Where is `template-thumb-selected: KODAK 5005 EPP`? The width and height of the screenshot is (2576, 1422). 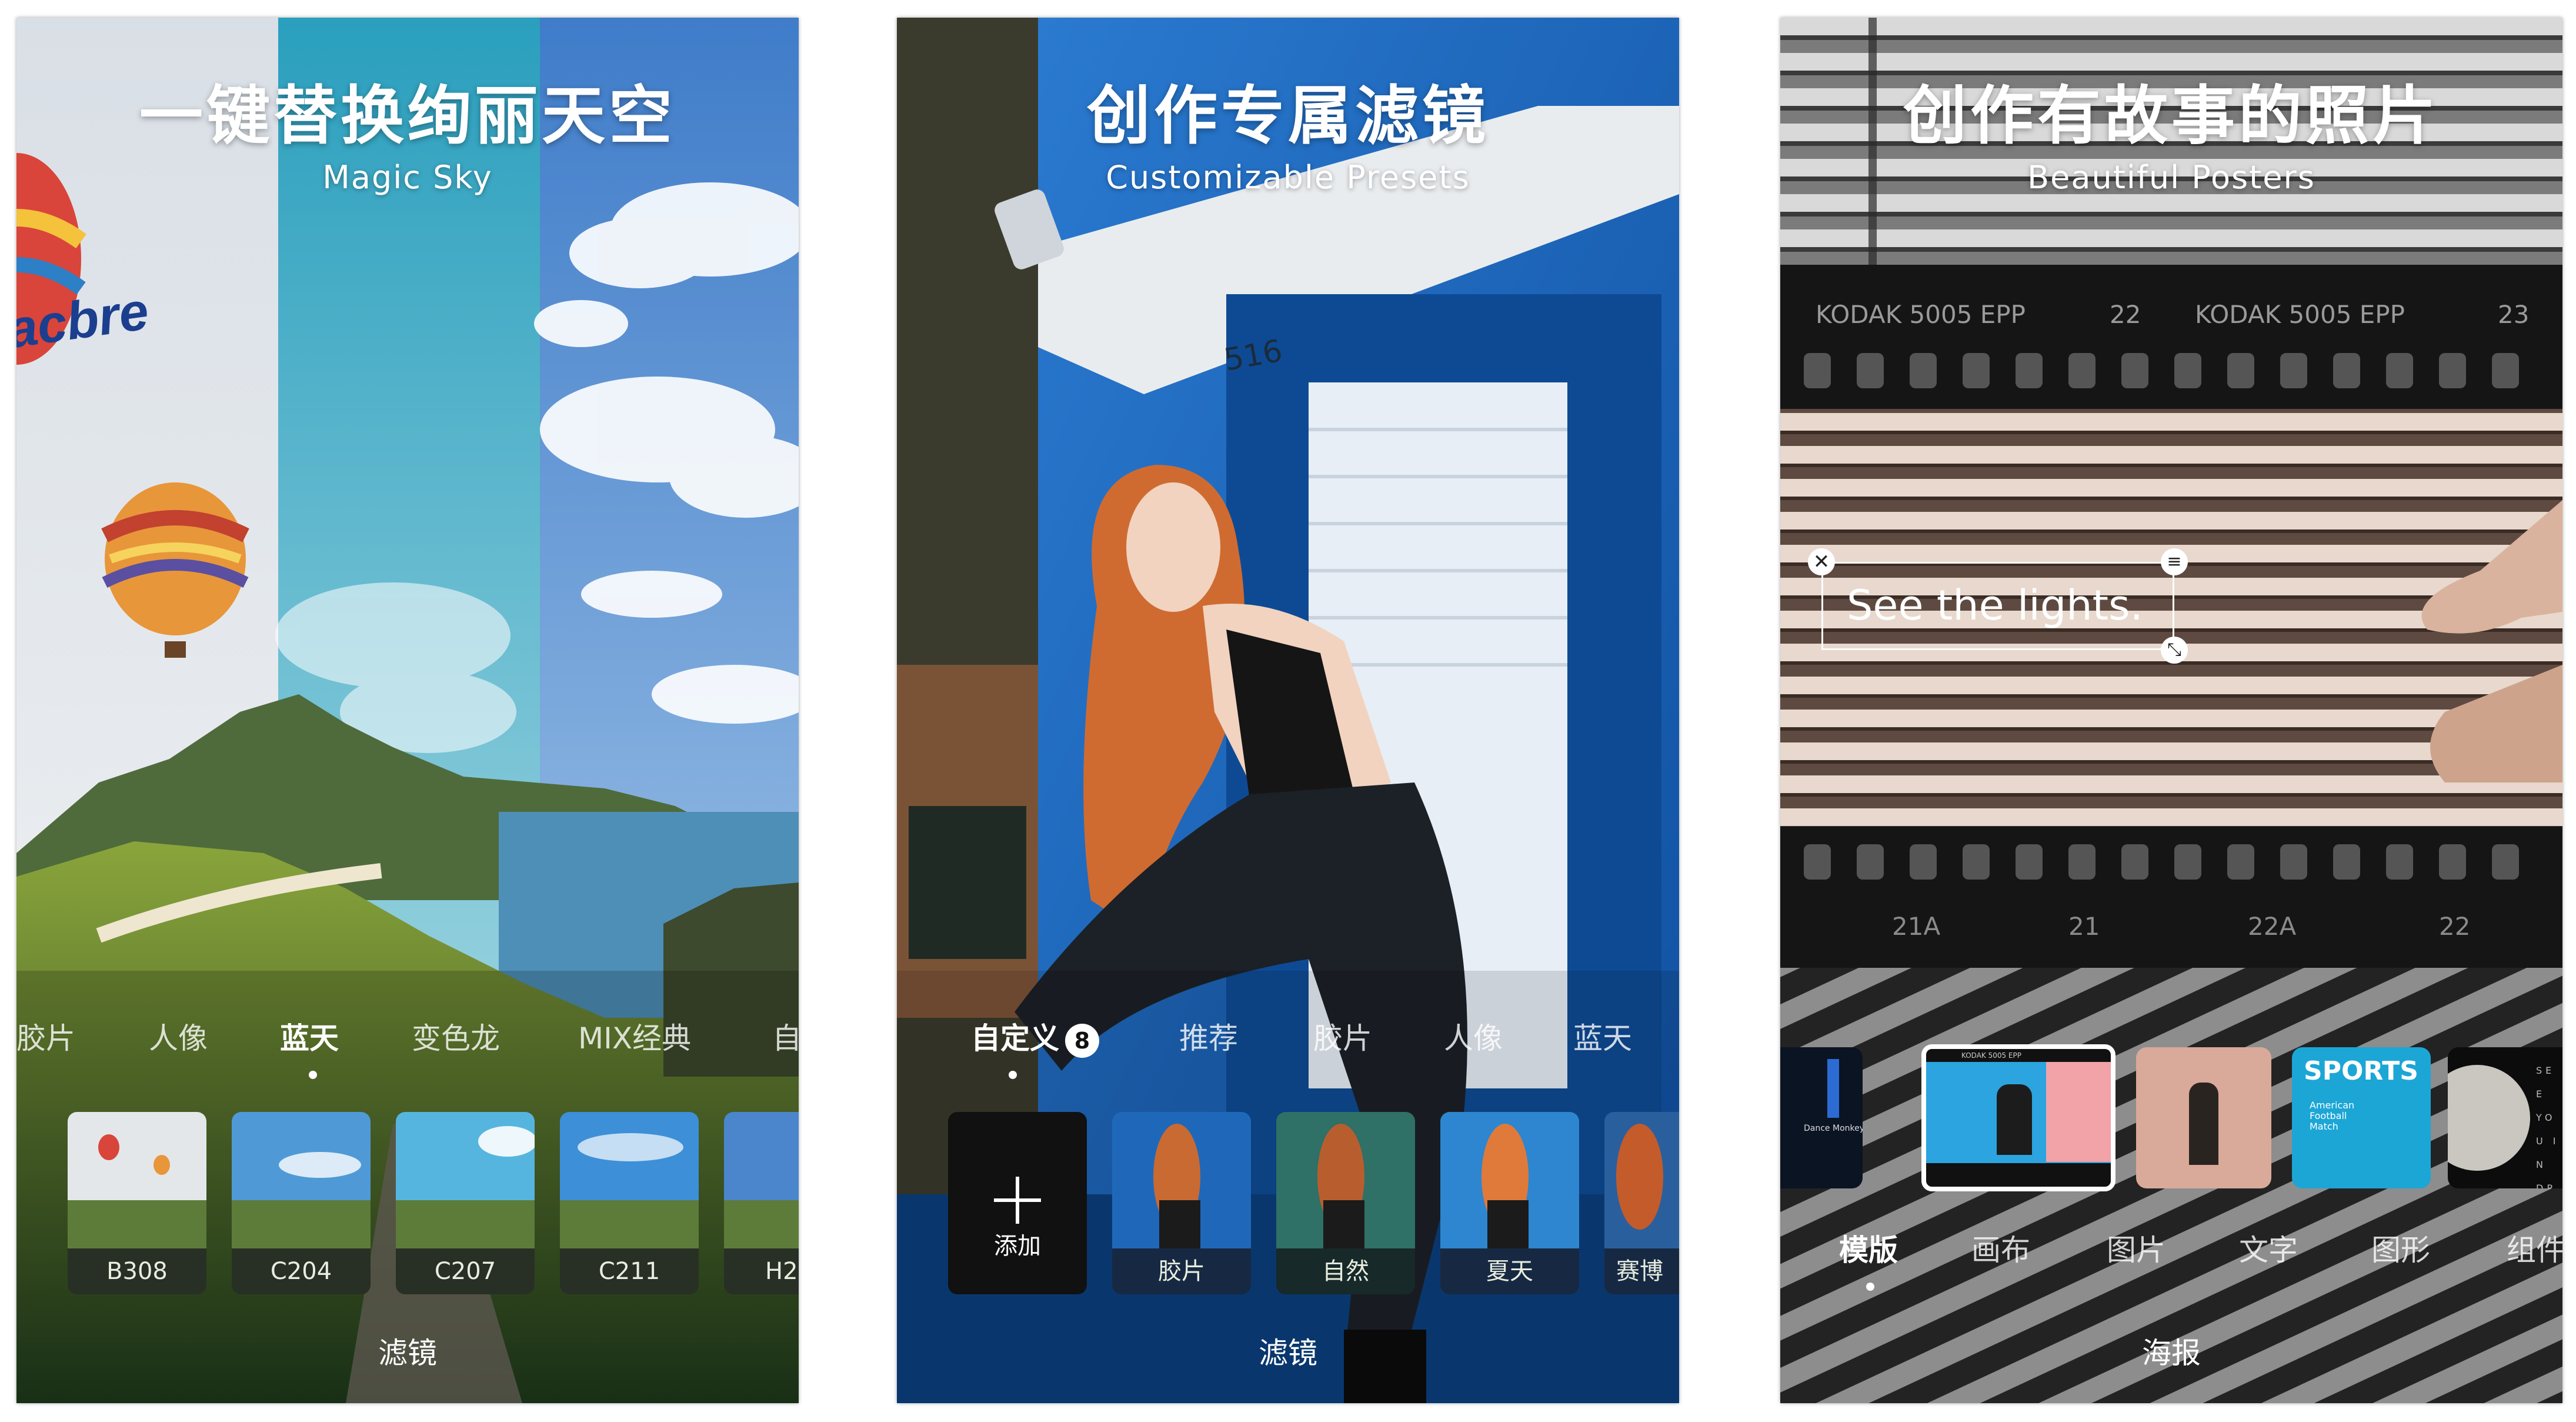
template-thumb-selected: KODAK 5005 EPP is located at coordinates (2018, 1117).